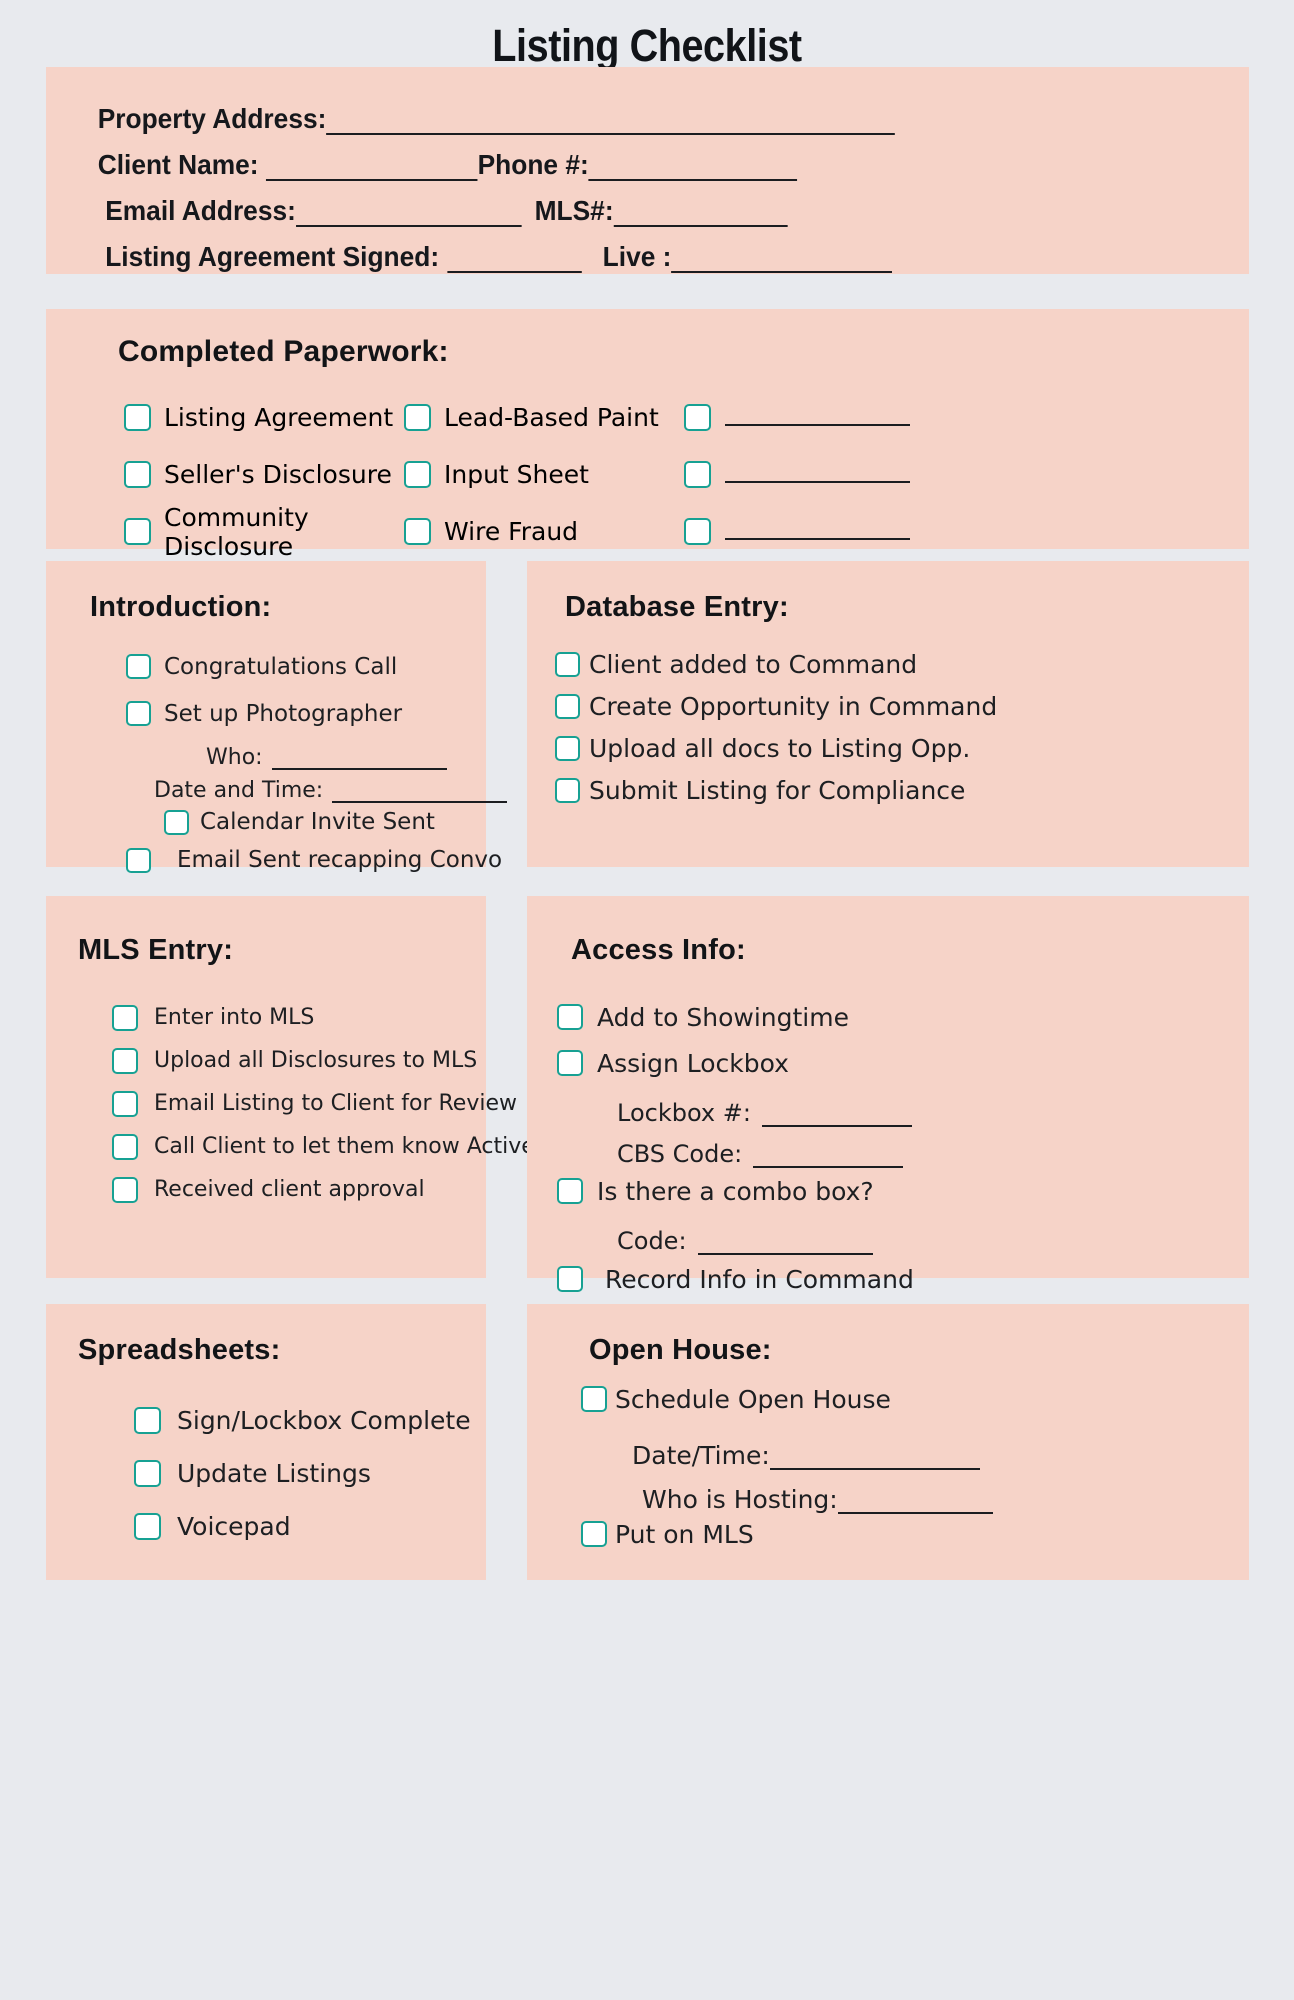 This screenshot has width=1294, height=2000. What do you see at coordinates (700, 214) in the screenshot?
I see `mls-number-blank` at bounding box center [700, 214].